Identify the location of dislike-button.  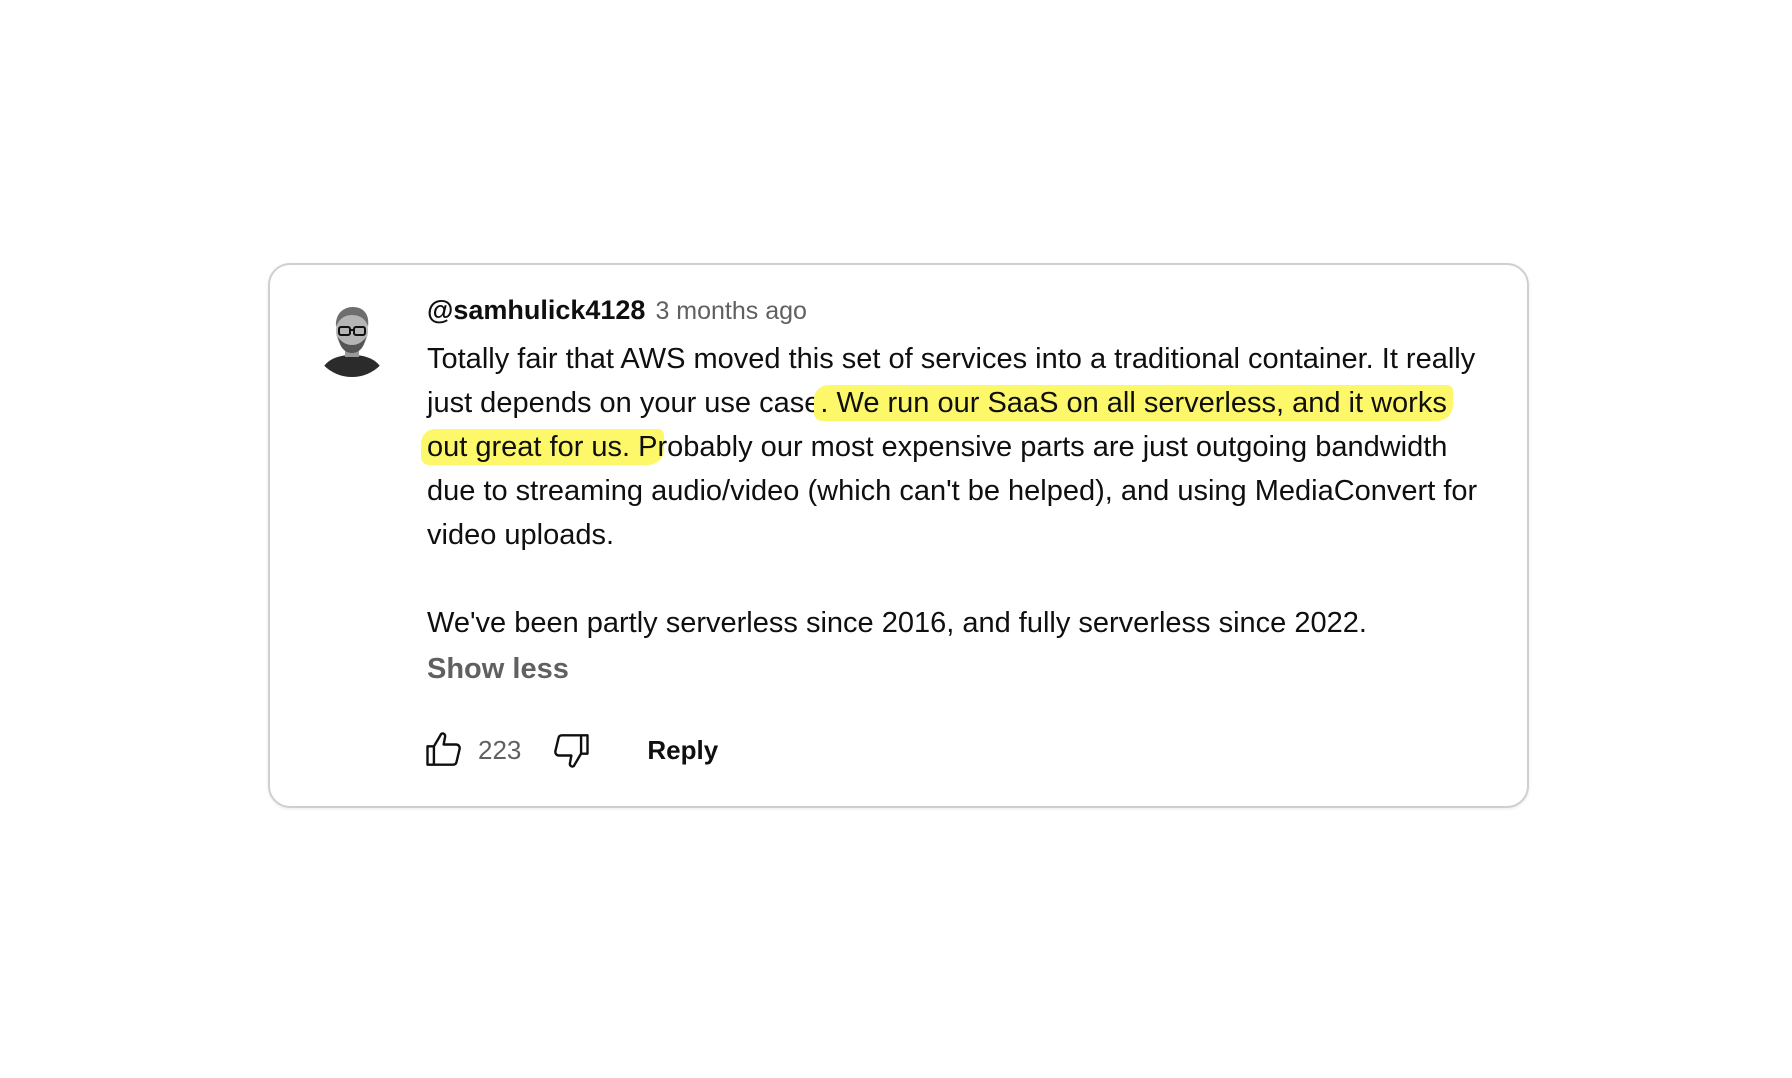
(571, 750).